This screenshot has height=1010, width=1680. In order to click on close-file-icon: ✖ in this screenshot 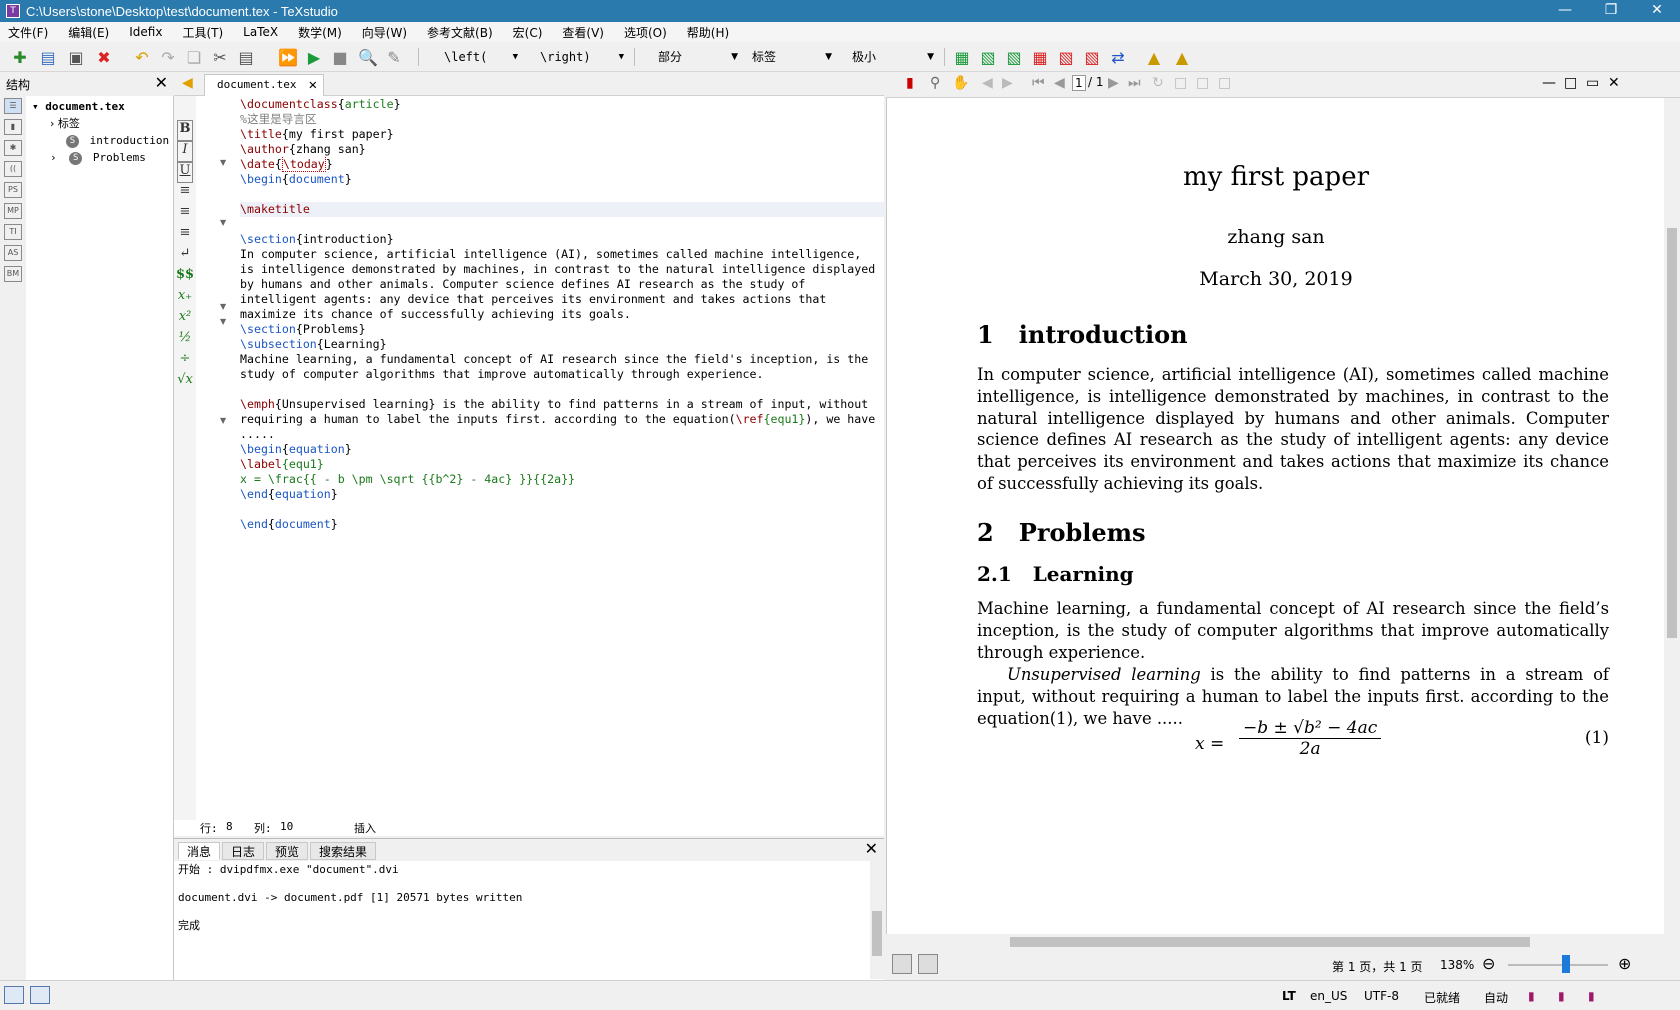, I will do `click(104, 57)`.